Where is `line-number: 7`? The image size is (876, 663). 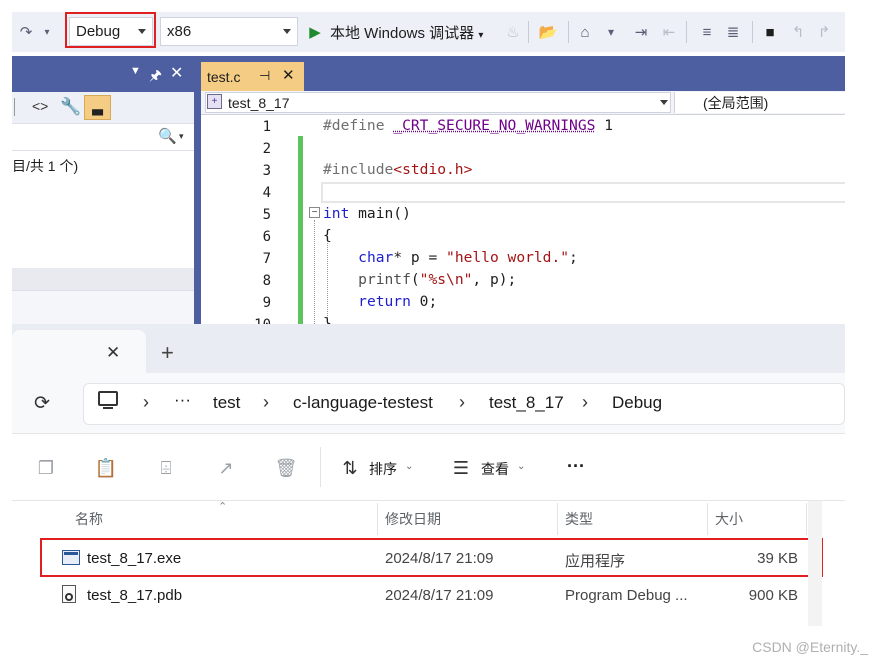 line-number: 7 is located at coordinates (266, 259).